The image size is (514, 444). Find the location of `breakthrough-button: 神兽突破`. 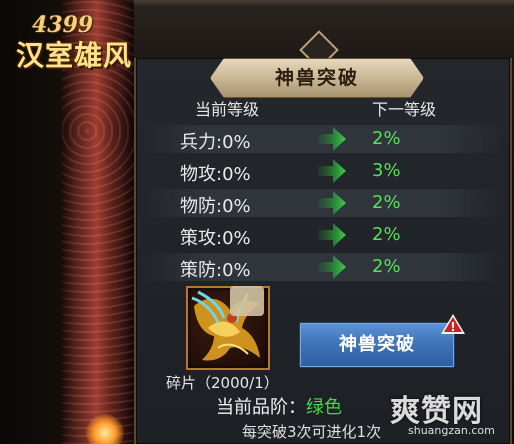

breakthrough-button: 神兽突破 is located at coordinates (377, 345).